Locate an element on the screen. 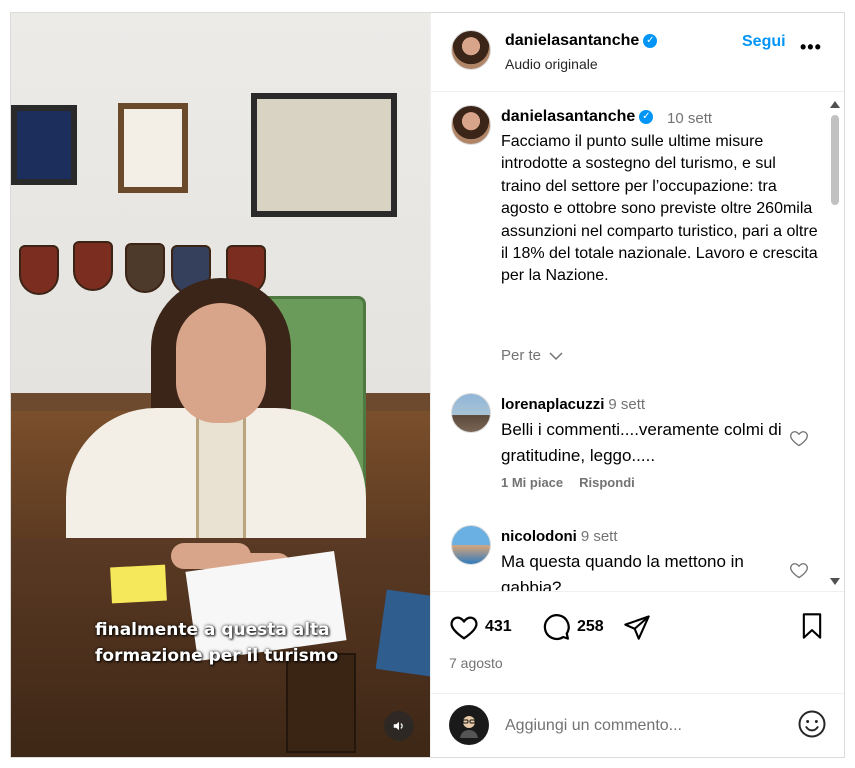 The width and height of the screenshot is (855, 768). comment-text: Ma questa quando la mettono in gabbia? is located at coordinates (622, 571).